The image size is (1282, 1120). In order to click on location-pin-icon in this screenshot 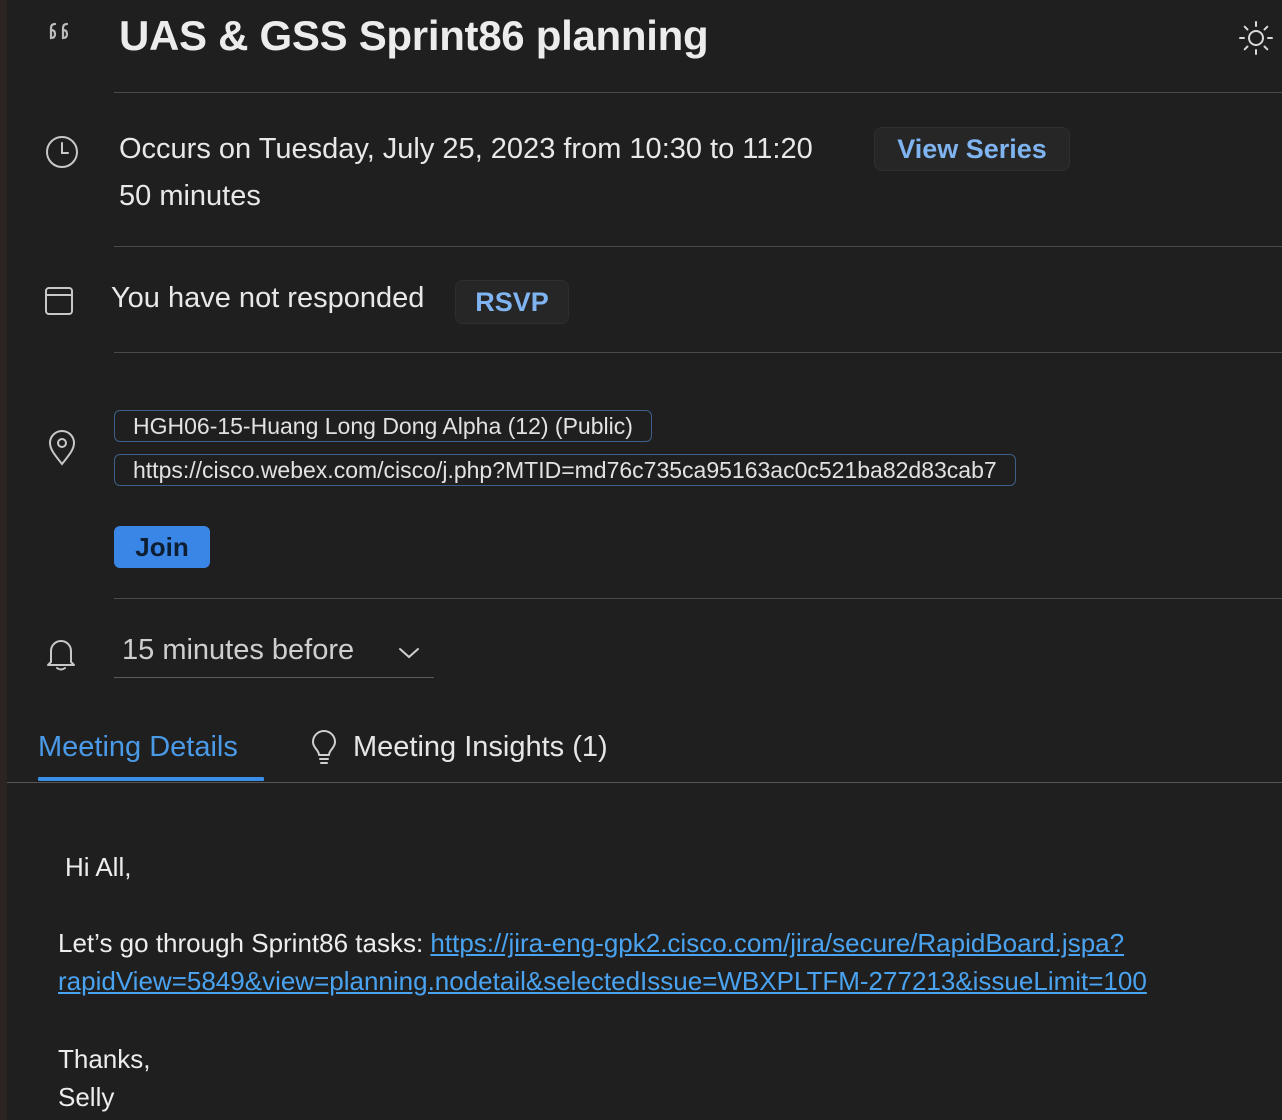, I will do `click(62, 448)`.